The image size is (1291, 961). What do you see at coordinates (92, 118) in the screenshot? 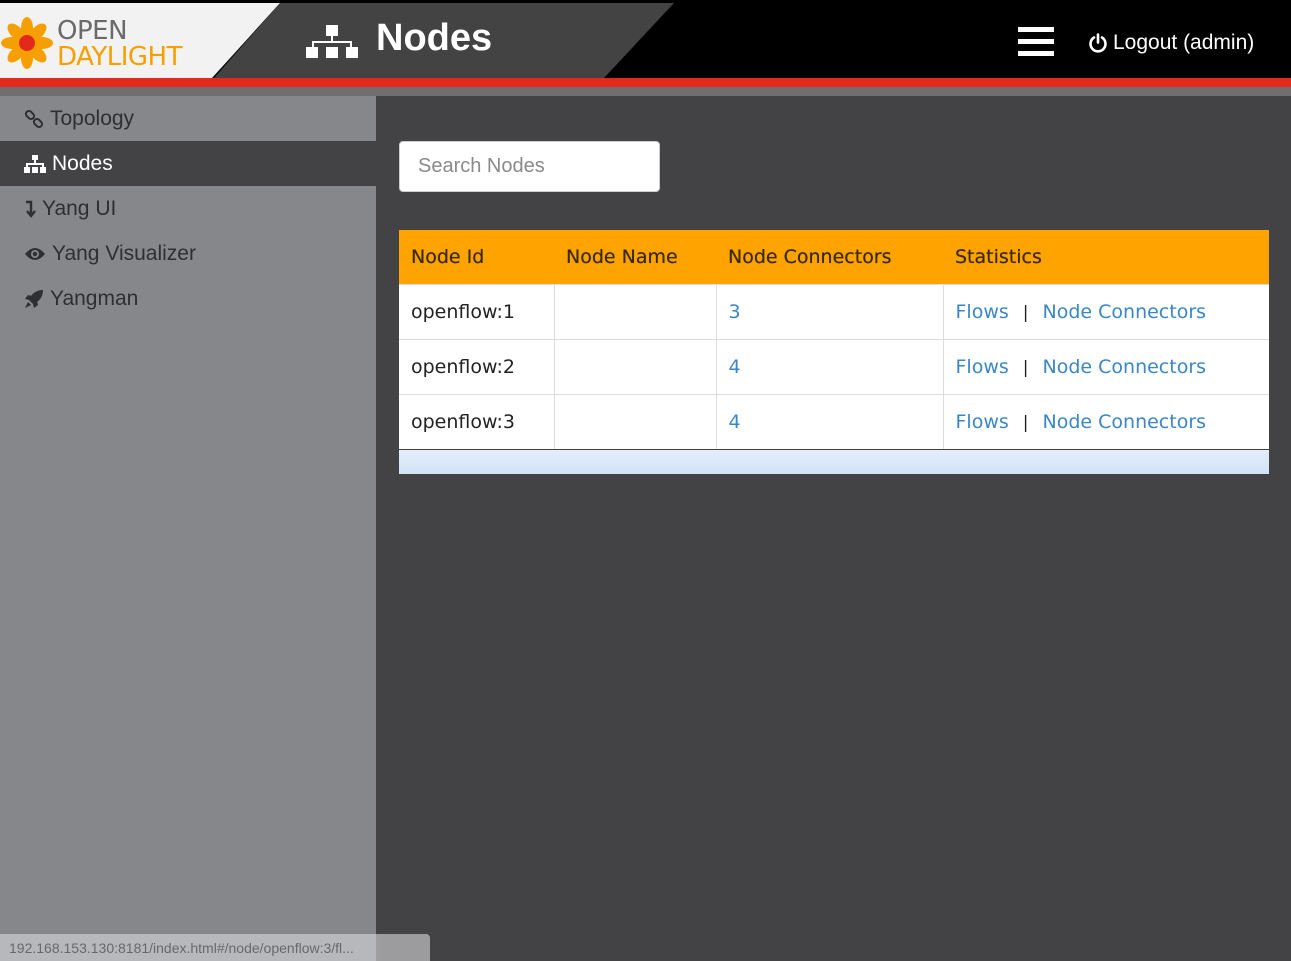
I see `sidebar-item-label: Topology` at bounding box center [92, 118].